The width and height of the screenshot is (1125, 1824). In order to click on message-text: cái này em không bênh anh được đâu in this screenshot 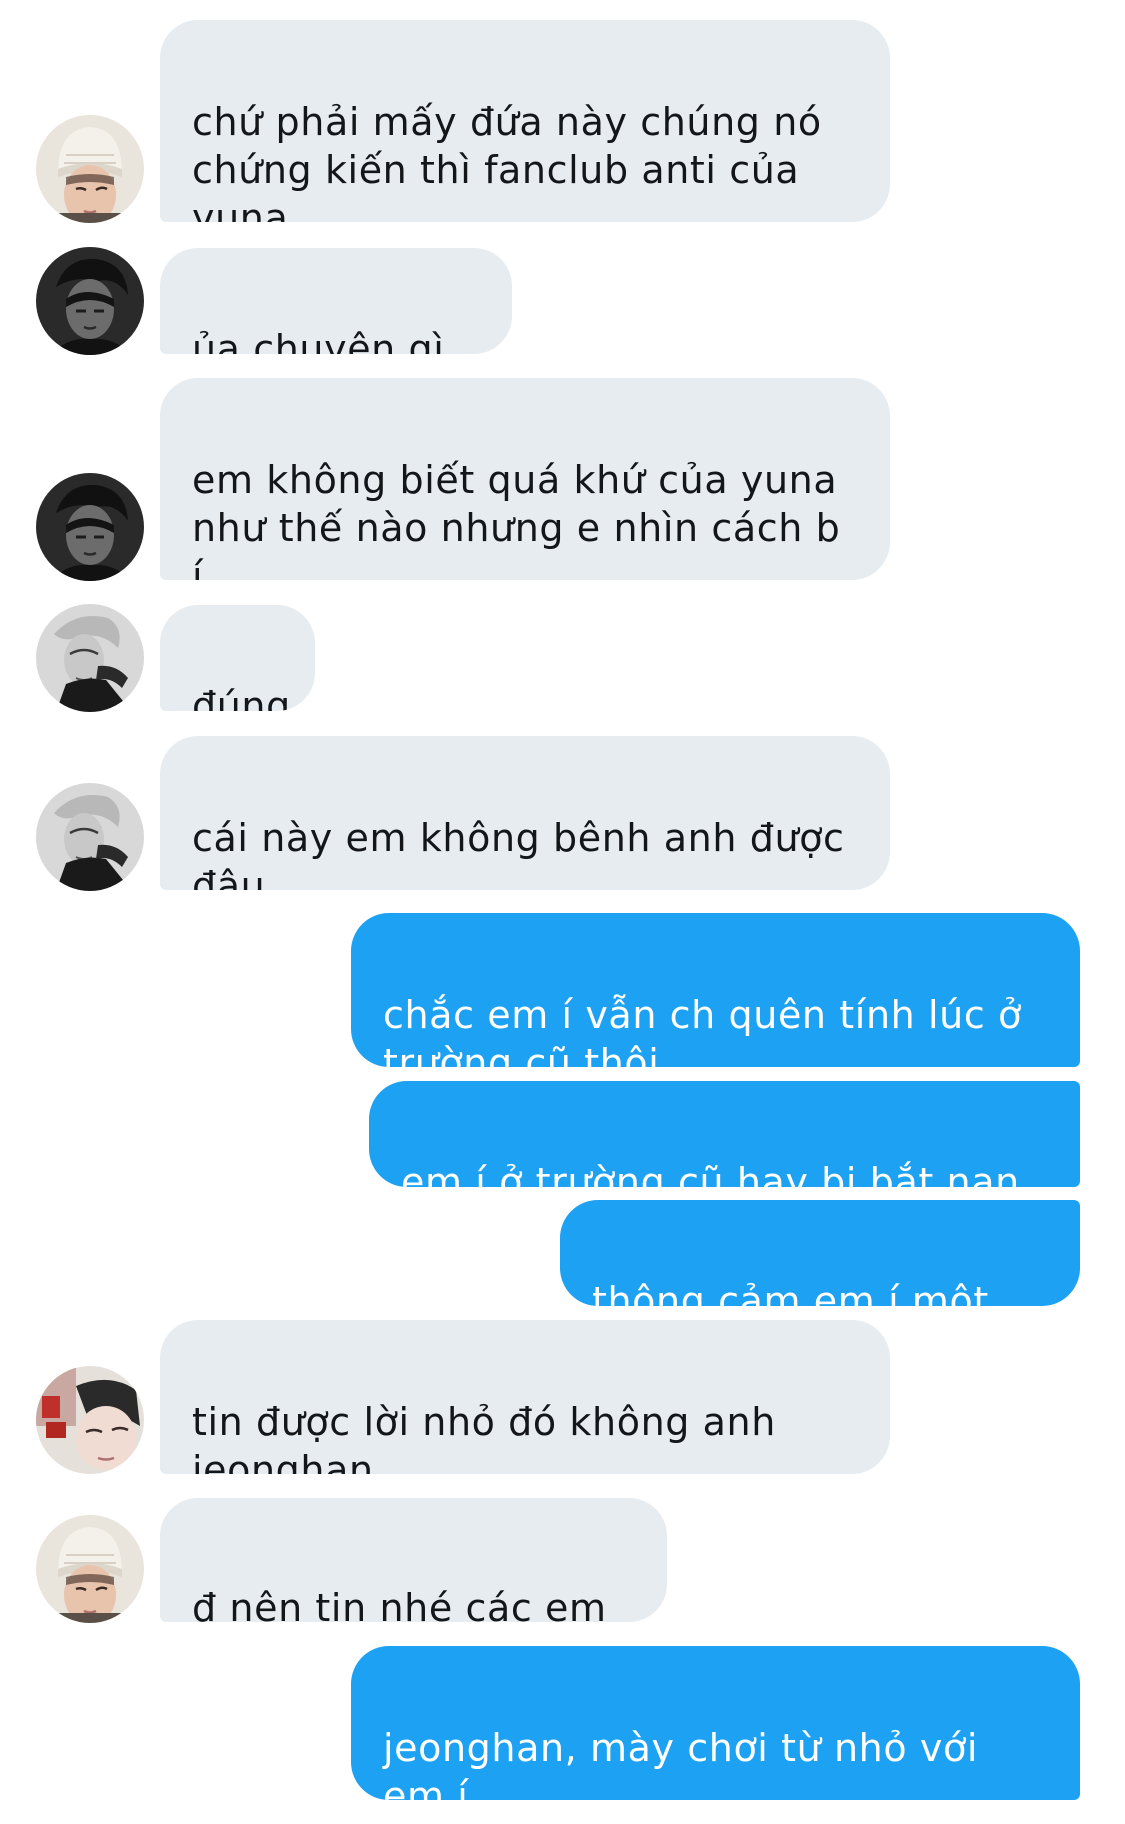, I will do `click(518, 853)`.